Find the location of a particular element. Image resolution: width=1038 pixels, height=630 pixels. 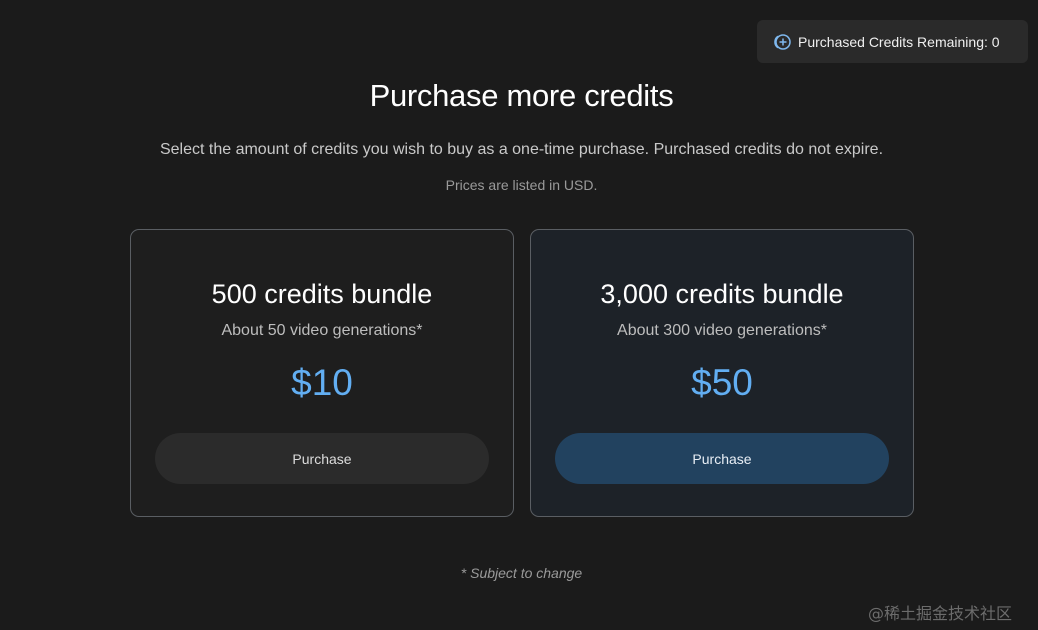

credits-remaining-badge: Purchased Credits Remaining: 0 is located at coordinates (892, 41).